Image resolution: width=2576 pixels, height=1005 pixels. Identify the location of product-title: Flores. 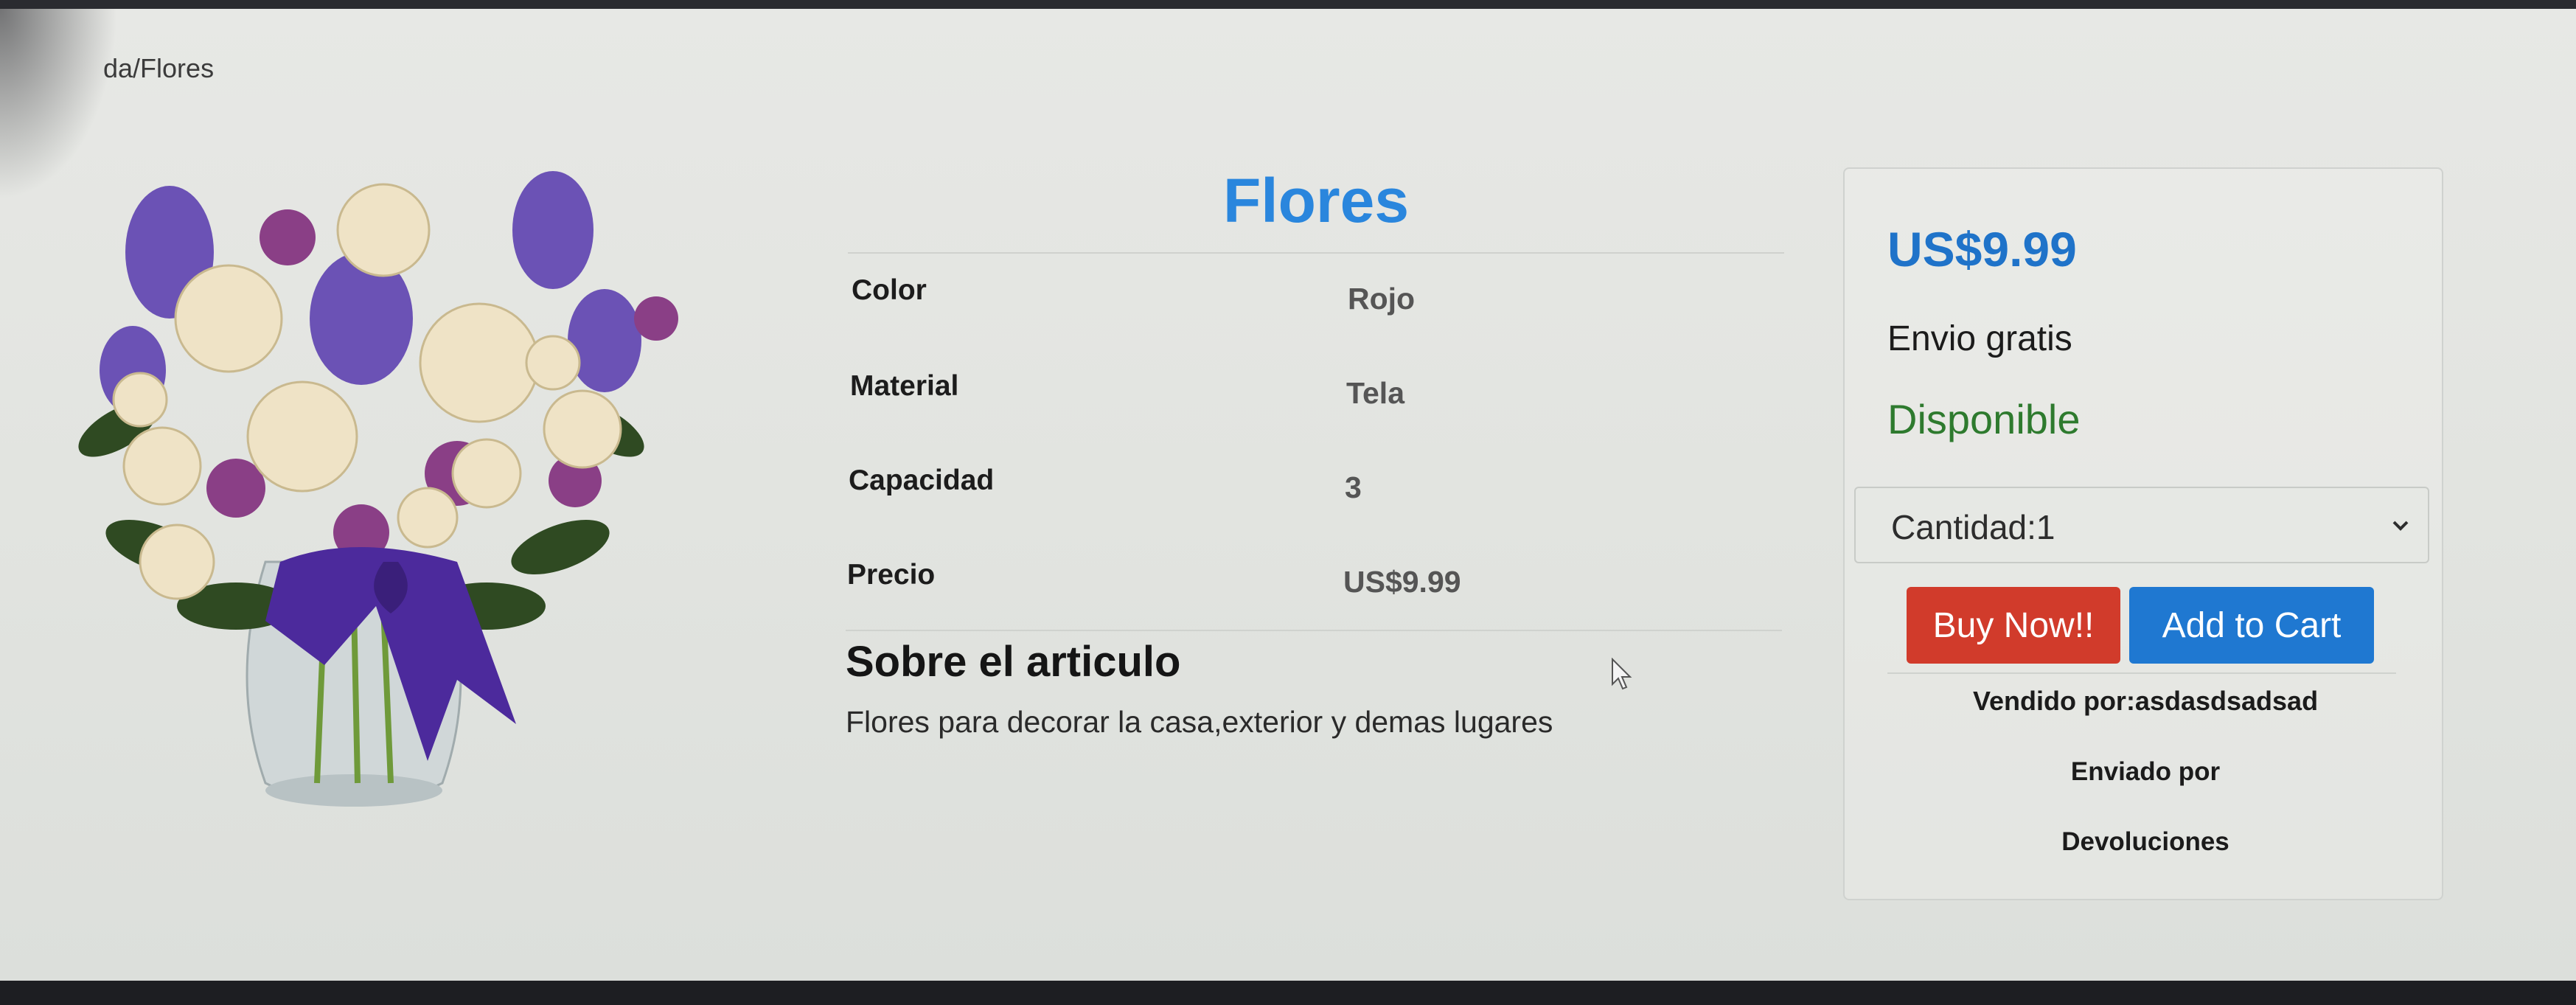
(1316, 200).